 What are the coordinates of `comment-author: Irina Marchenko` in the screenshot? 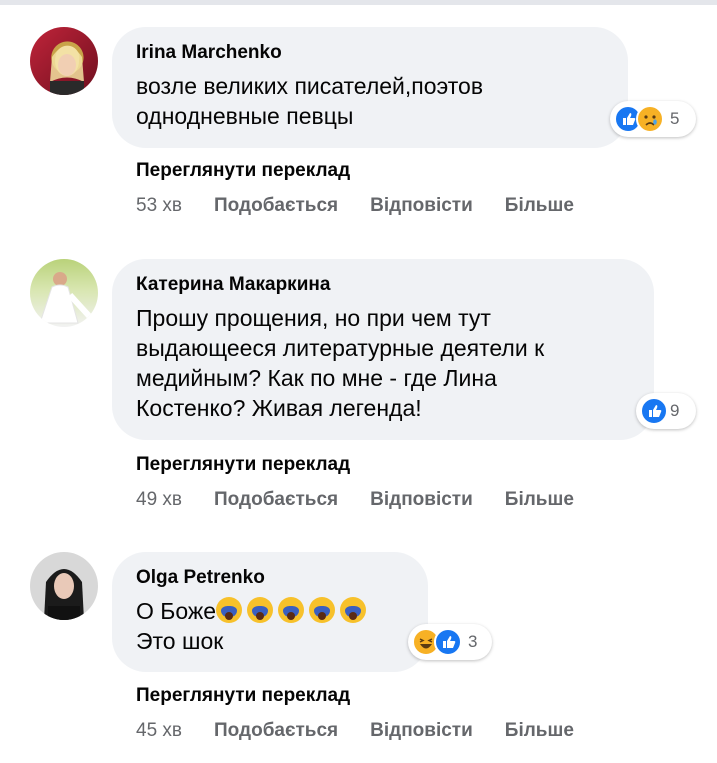 It's located at (370, 53).